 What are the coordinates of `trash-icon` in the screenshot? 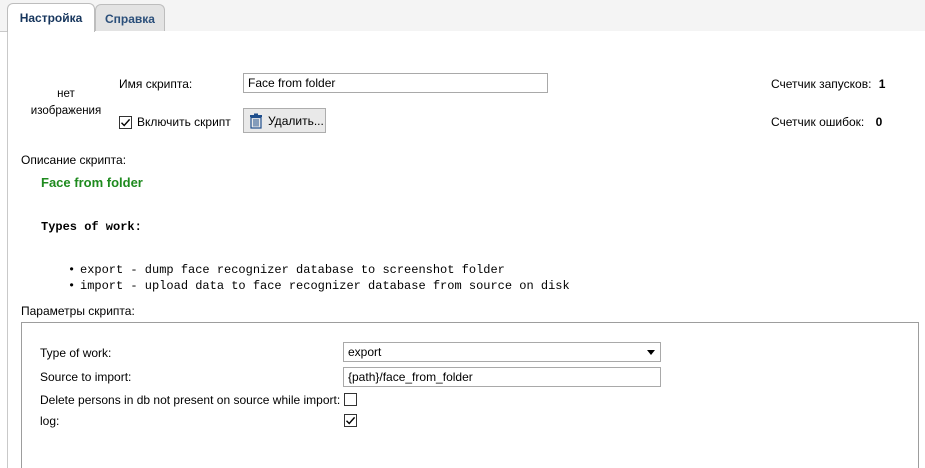 It's located at (256, 121).